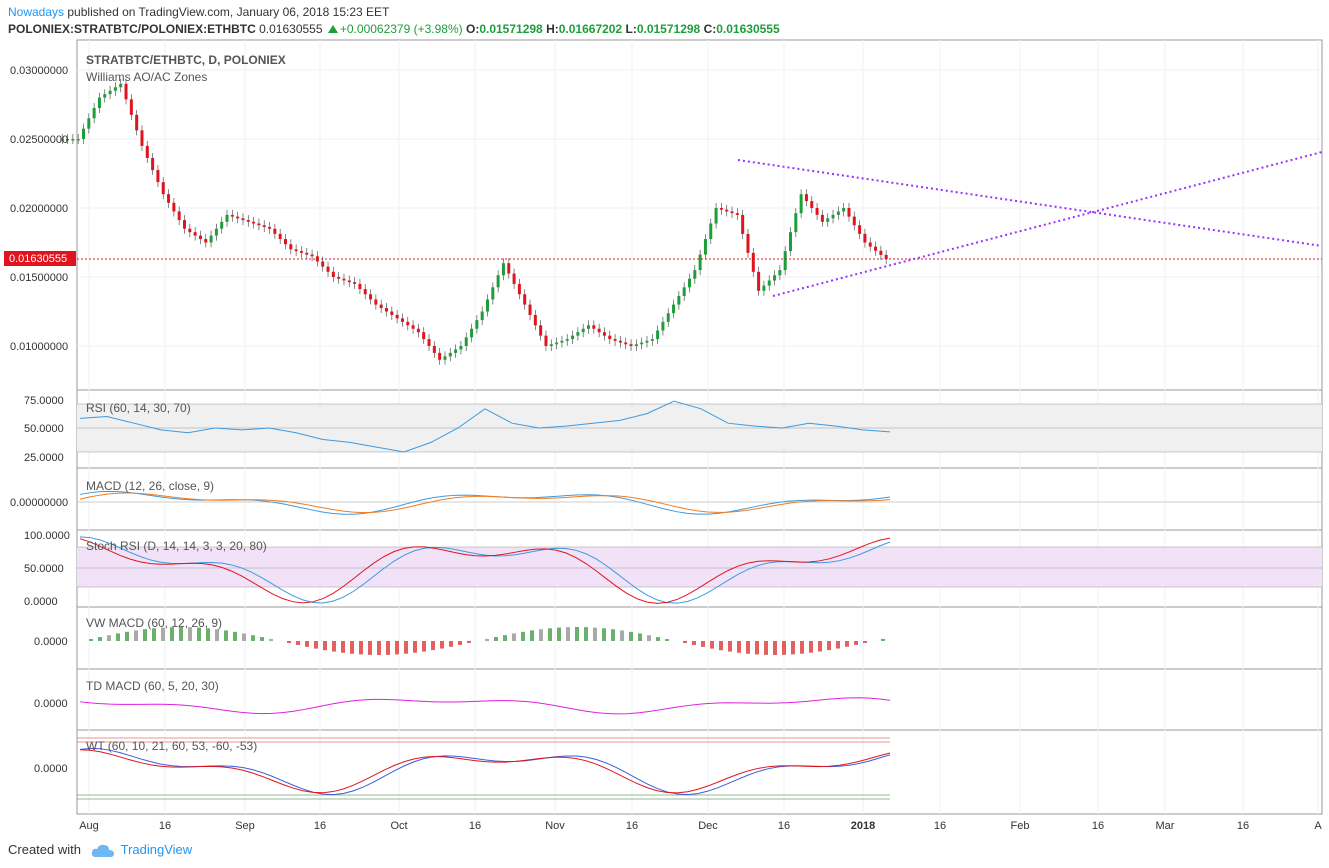 The height and width of the screenshot is (868, 1329). I want to click on pane-title-wt: WT (60, 10, 21, 60, 53, -60, -53), so click(171, 746).